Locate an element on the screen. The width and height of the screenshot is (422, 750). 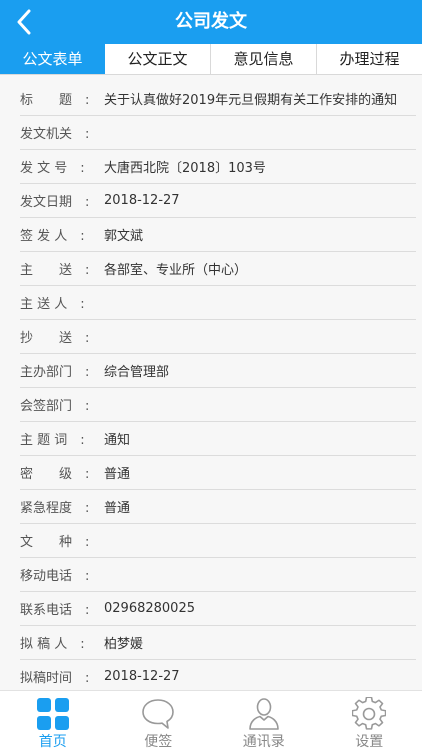
tabbar-label: 首页 is located at coordinates (52, 742).